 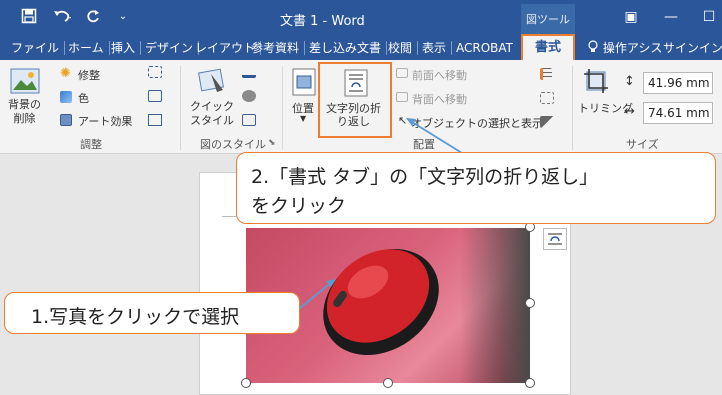 I want to click on step2-callout: 2.「書式 タブ」の「文字列の折り返し」 をクリック, so click(x=476, y=188).